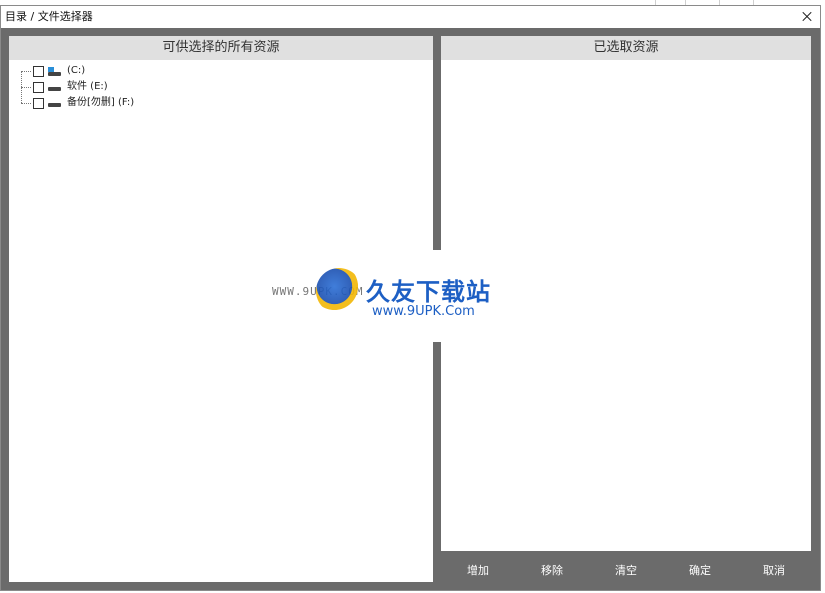 The width and height of the screenshot is (825, 593). What do you see at coordinates (227, 71) in the screenshot?
I see `tree-item-drive-c: (C:)` at bounding box center [227, 71].